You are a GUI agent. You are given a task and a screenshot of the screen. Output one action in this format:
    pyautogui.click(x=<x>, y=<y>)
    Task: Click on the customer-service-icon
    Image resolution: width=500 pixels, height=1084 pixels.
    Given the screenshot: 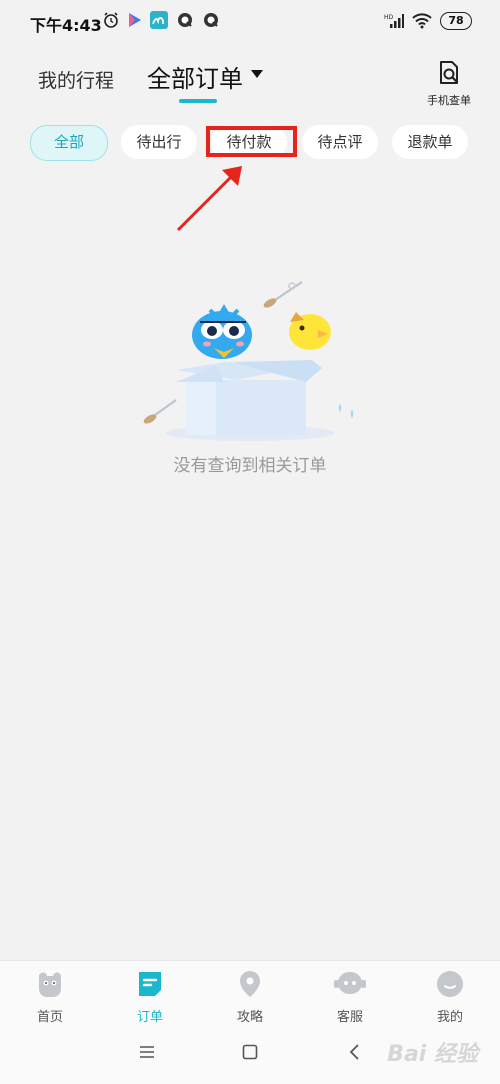 What is the action you would take?
    pyautogui.click(x=350, y=983)
    